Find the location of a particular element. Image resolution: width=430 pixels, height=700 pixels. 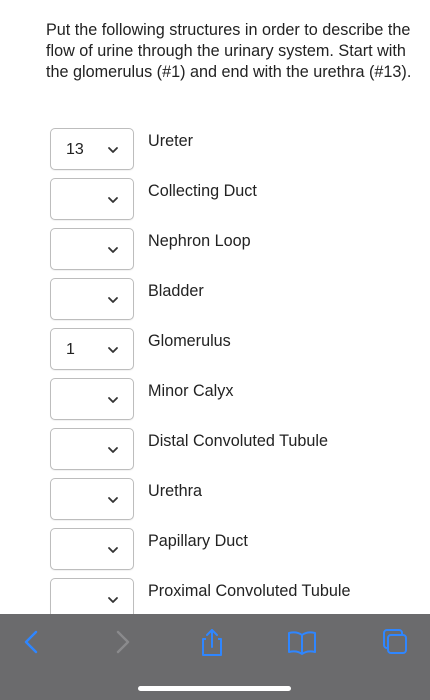

structure-label: Collecting Duct is located at coordinates (202, 191).